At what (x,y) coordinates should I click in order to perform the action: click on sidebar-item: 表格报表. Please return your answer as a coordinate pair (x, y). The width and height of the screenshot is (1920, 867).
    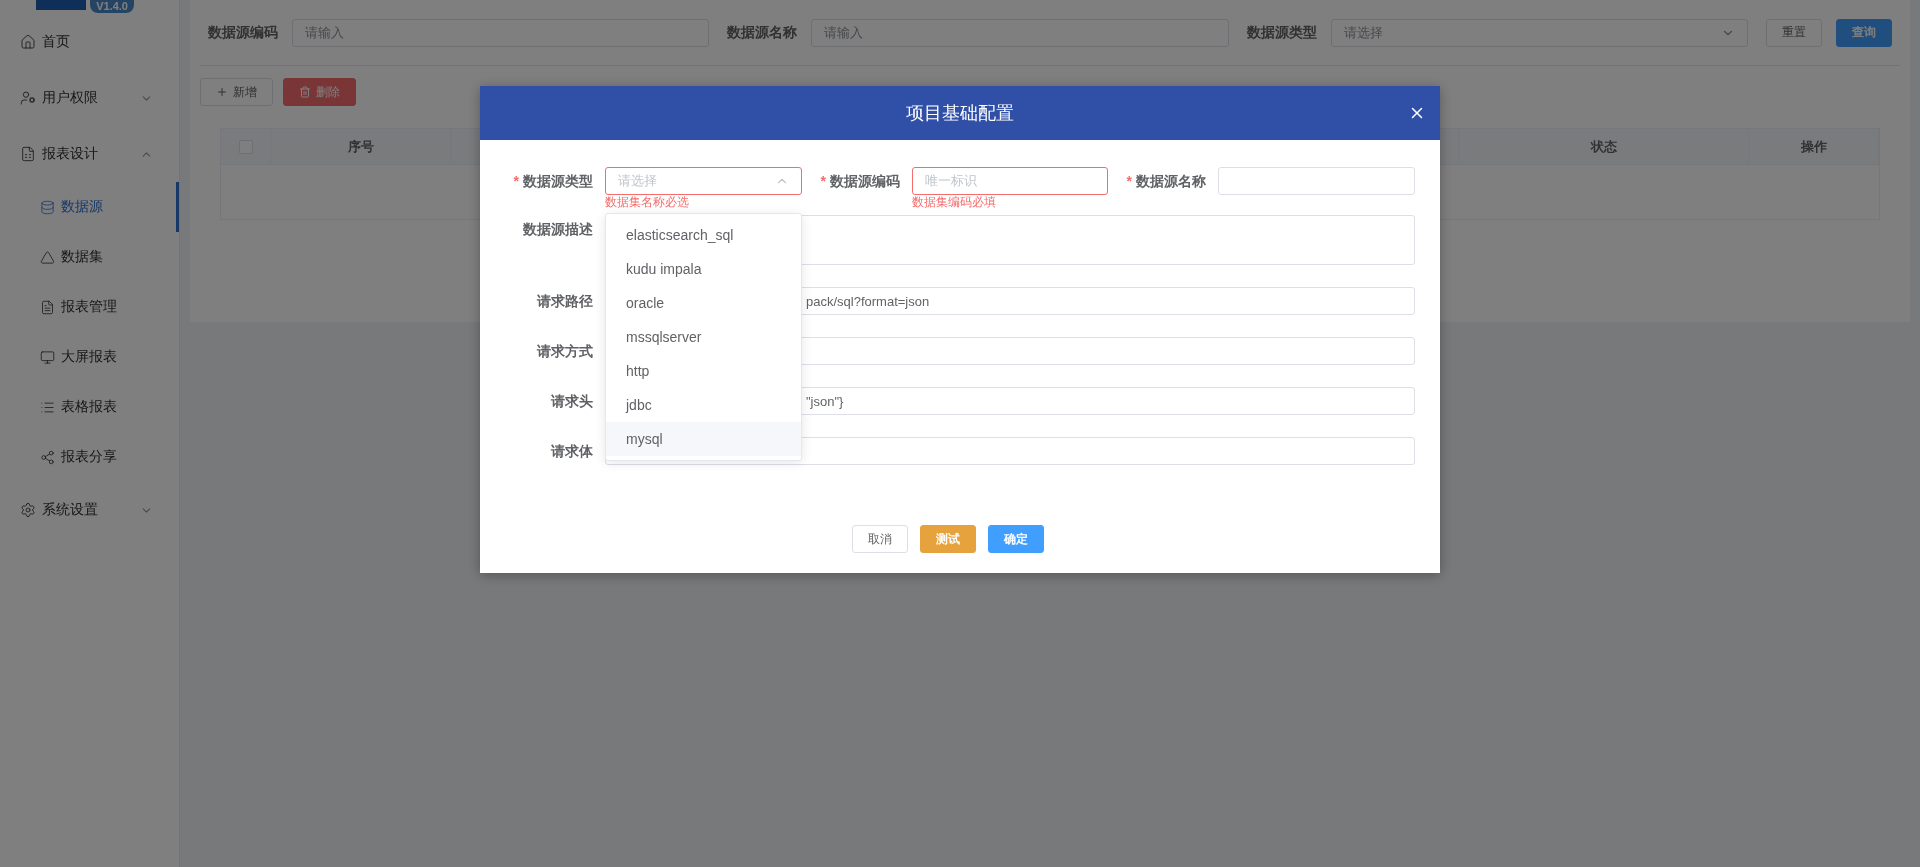
    Looking at the image, I should click on (89, 407).